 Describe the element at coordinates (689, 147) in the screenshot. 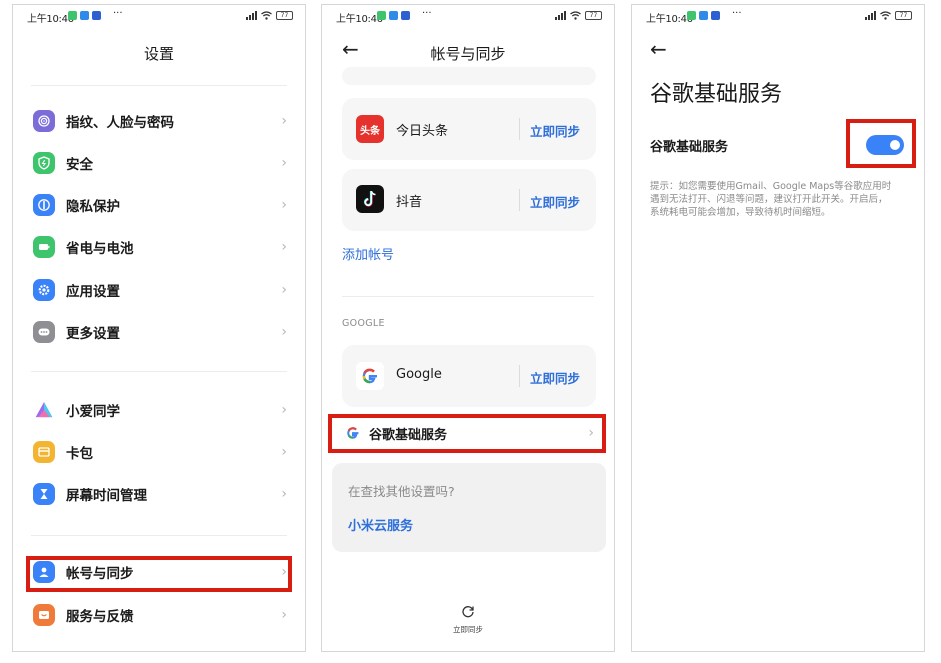

I see `google-basic-services-setting-label: 谷歌基础服务` at that location.